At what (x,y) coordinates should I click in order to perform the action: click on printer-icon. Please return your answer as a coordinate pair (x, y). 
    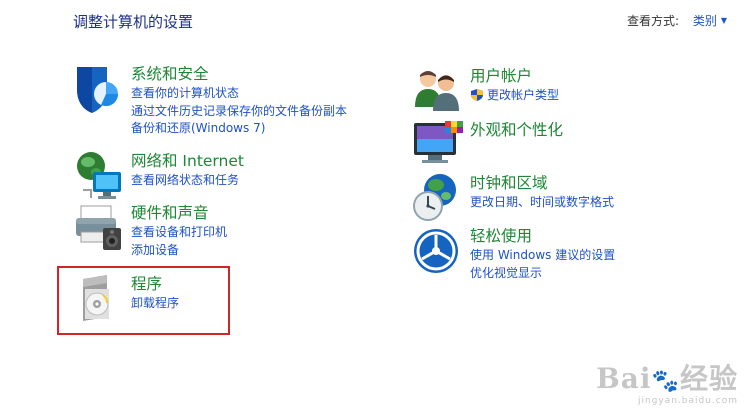
    Looking at the image, I should click on (99, 228).